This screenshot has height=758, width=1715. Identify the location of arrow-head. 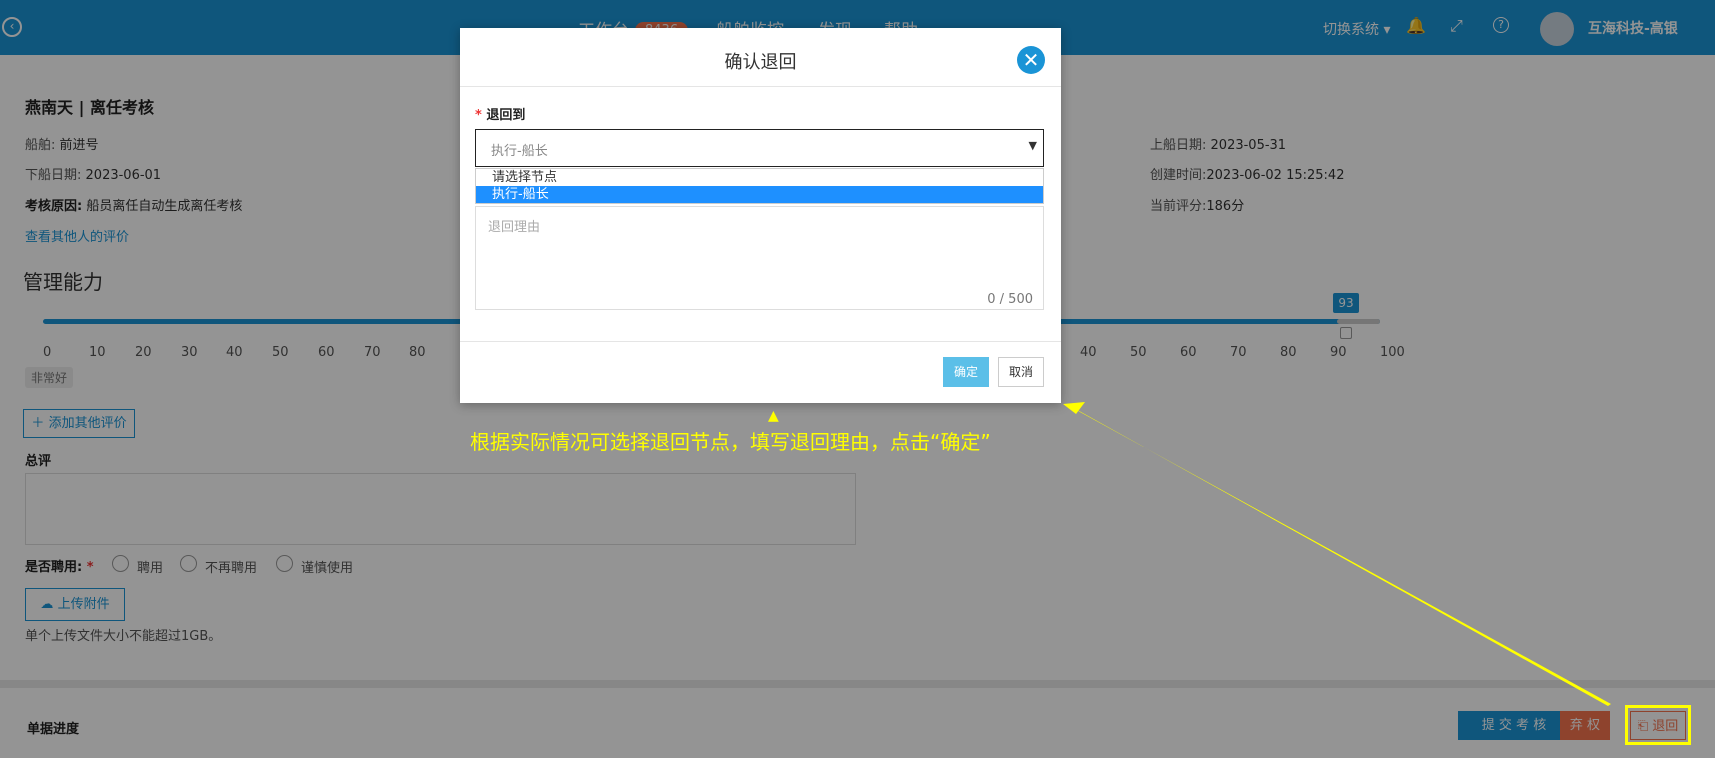
(1074, 408).